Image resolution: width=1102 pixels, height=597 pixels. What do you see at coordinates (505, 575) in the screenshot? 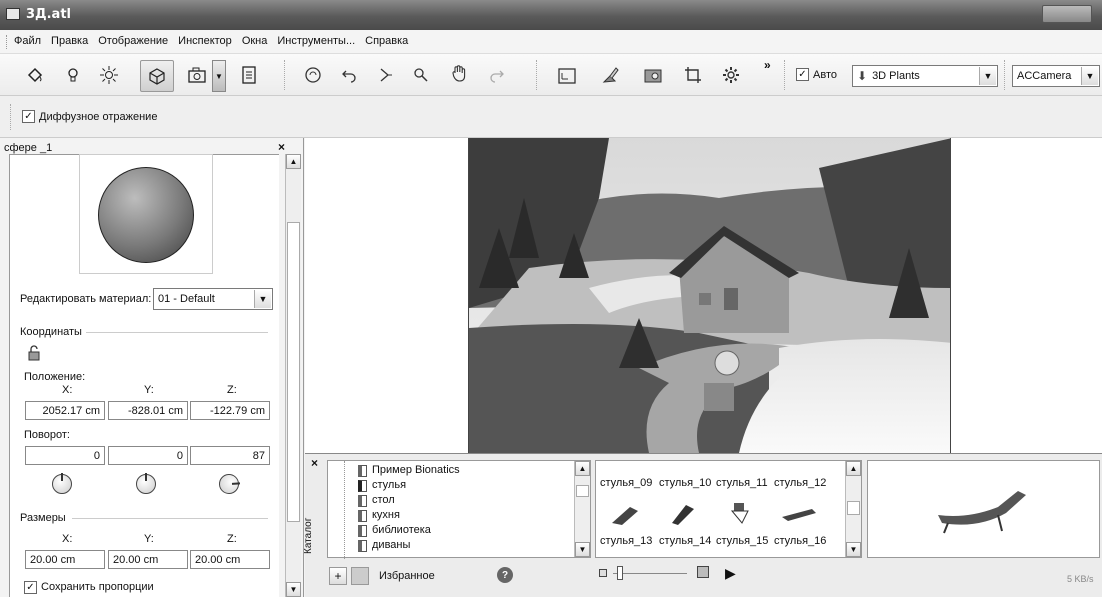
I see `help-icon: ?` at bounding box center [505, 575].